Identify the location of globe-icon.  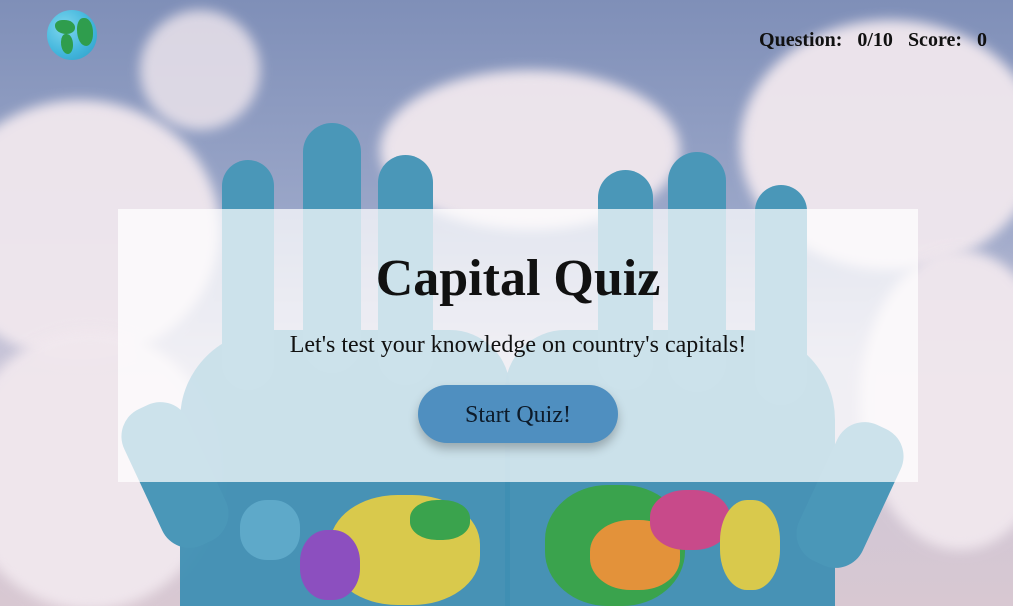
(72, 35).